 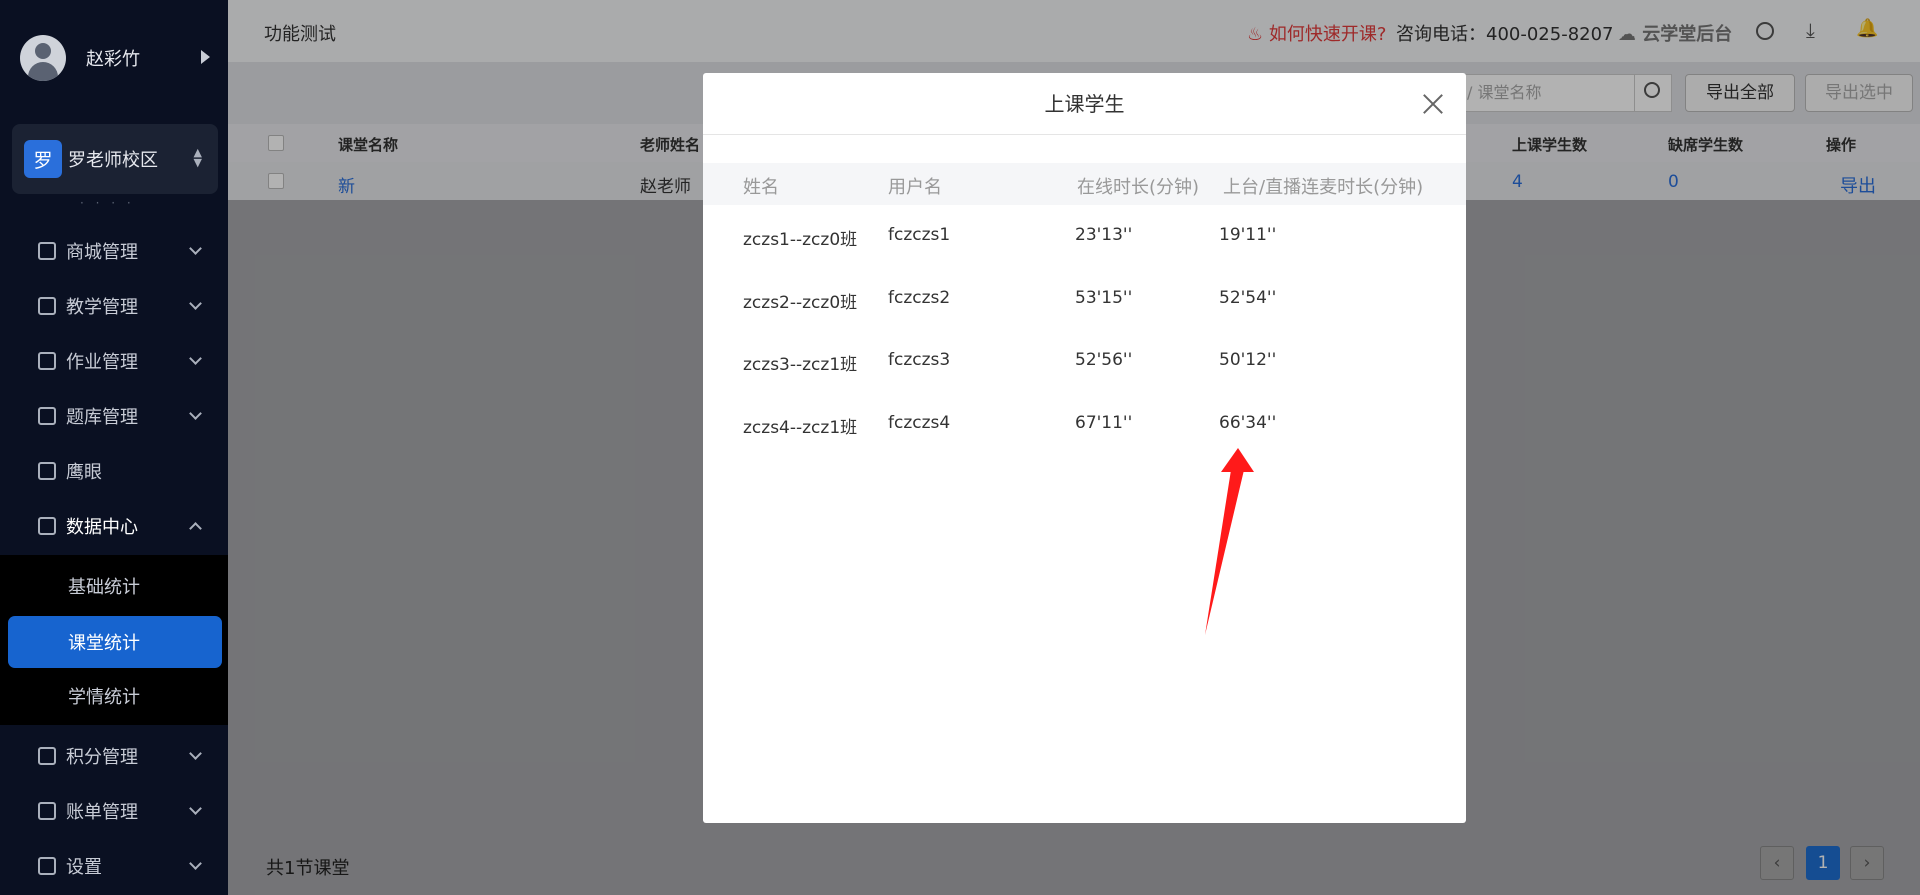 I want to click on sidebar-subitem-label: 学情统计, so click(x=104, y=697).